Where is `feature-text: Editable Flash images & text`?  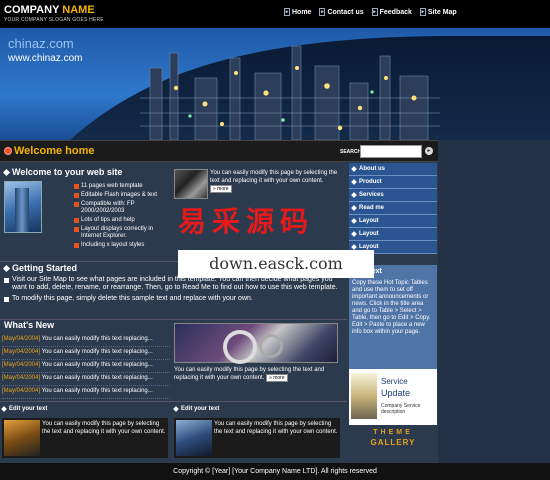
feature-text: Editable Flash images & text is located at coordinates (119, 195).